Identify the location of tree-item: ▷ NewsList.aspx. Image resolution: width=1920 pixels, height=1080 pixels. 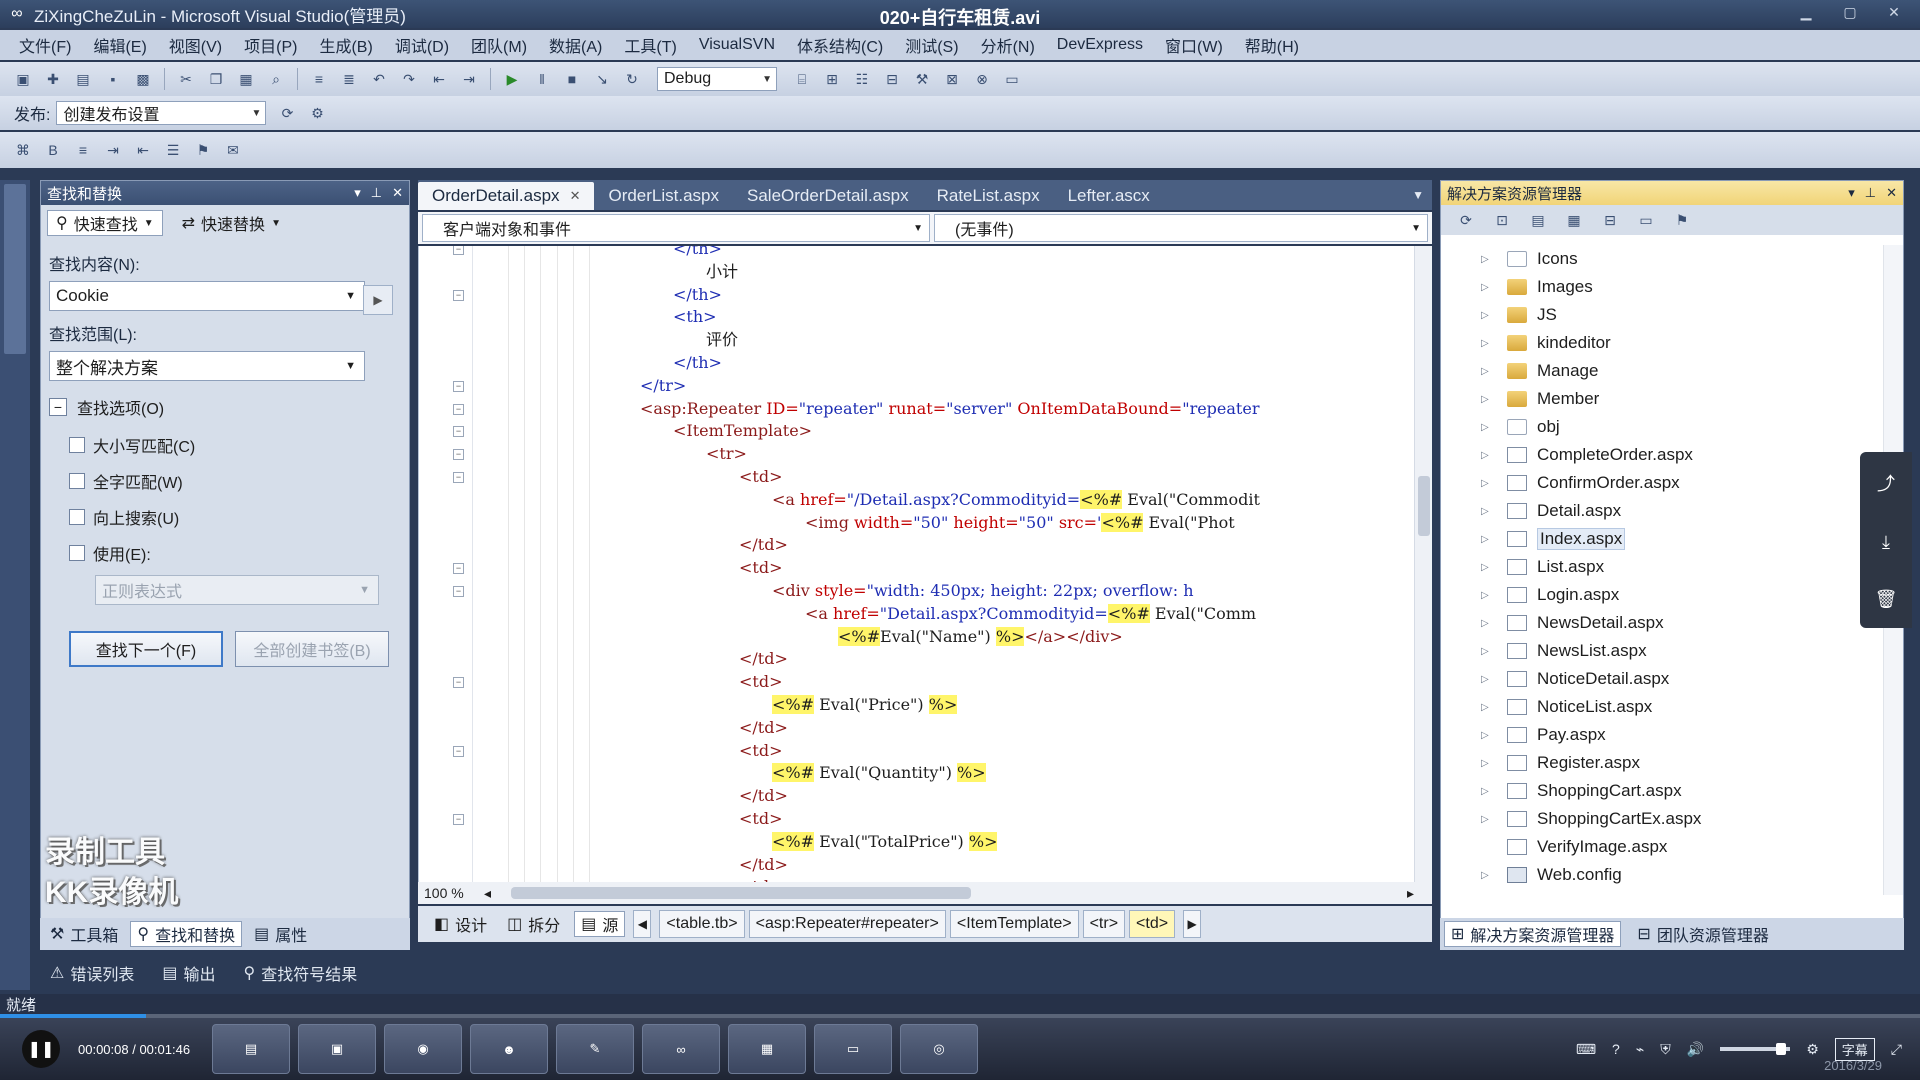
(1661, 651).